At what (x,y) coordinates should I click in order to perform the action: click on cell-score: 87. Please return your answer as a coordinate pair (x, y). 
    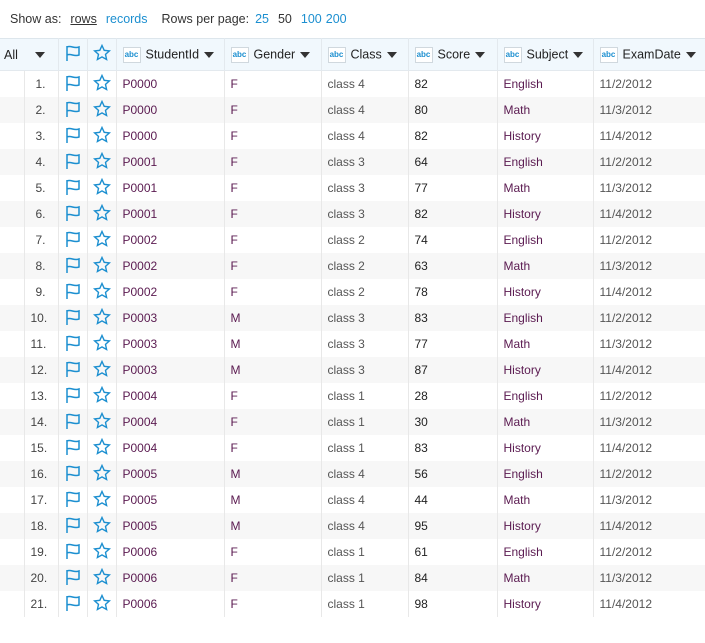
    Looking at the image, I should click on (452, 370).